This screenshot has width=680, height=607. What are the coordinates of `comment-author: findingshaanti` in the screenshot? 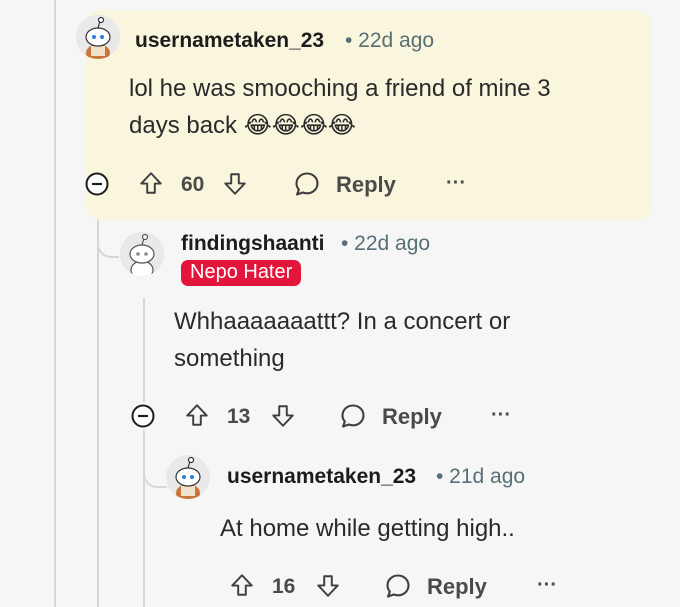 It's located at (253, 244).